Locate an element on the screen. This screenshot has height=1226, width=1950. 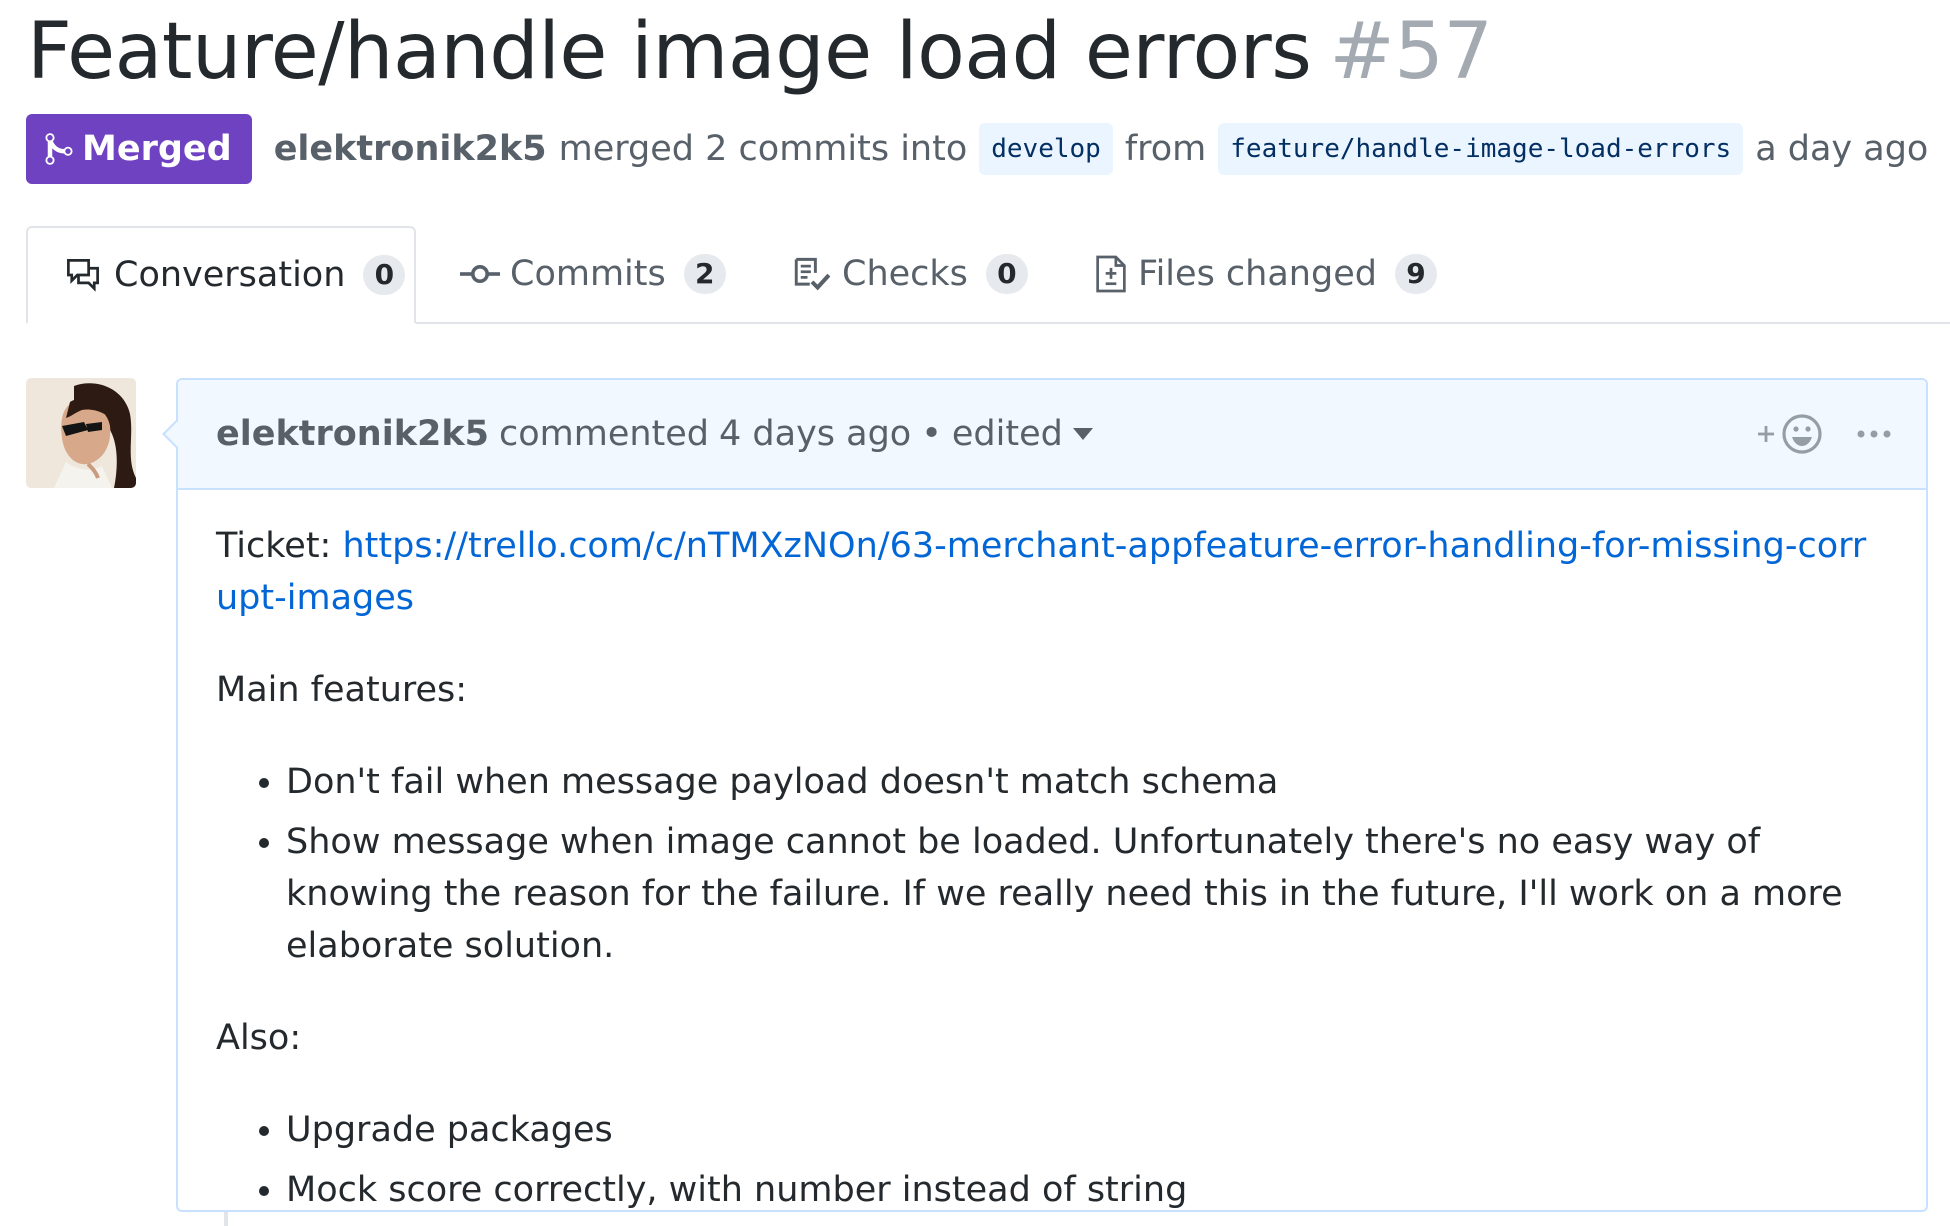
pr-number: #57 is located at coordinates (1411, 52).